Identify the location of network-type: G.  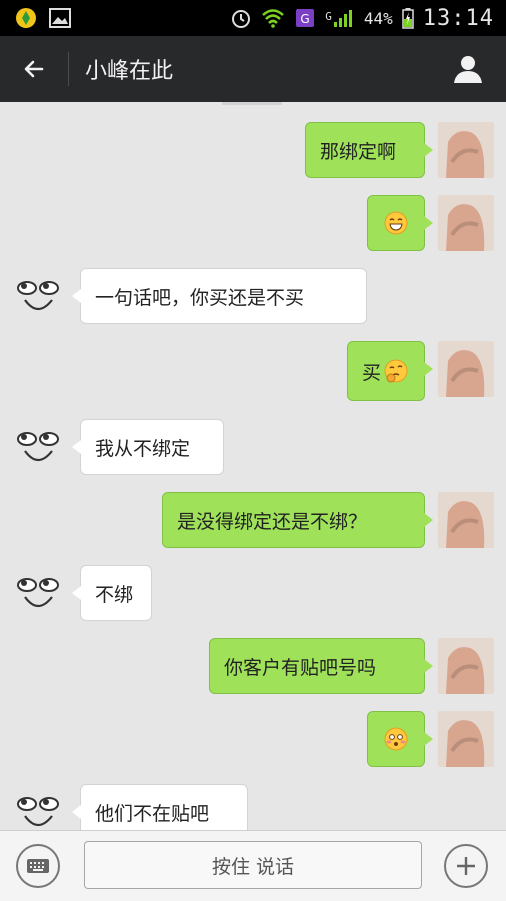
(328, 16).